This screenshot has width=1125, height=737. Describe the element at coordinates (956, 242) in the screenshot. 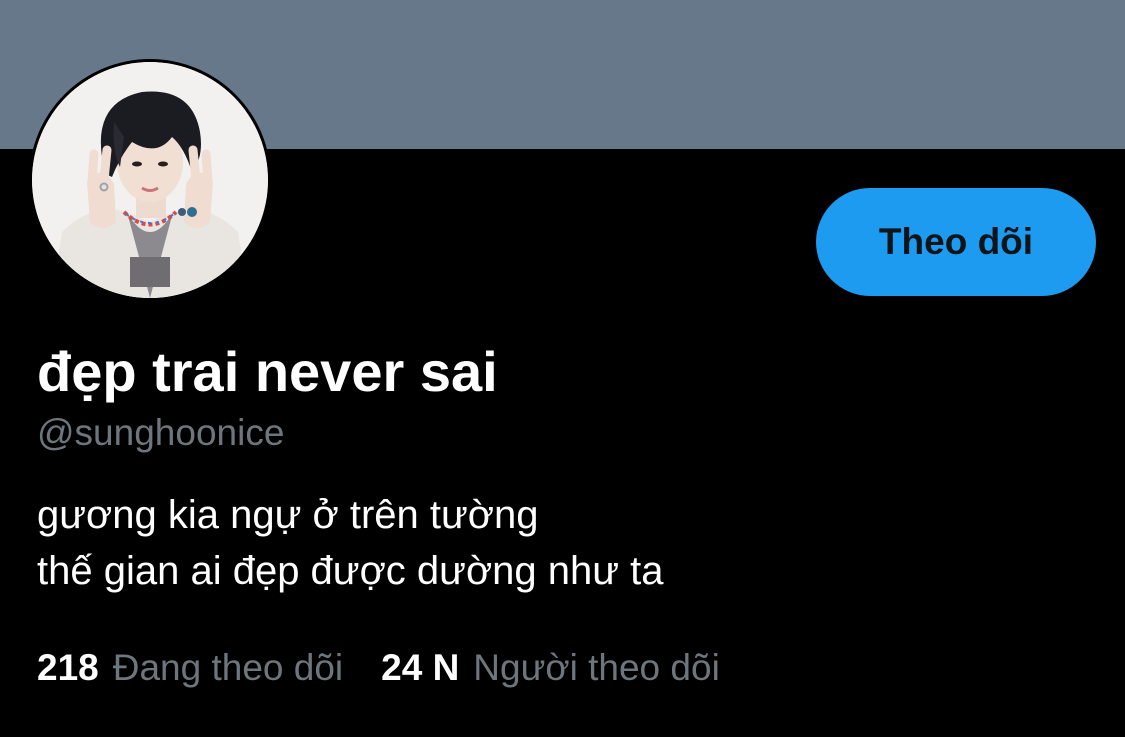

I see `follow-button: Theo dõi` at that location.